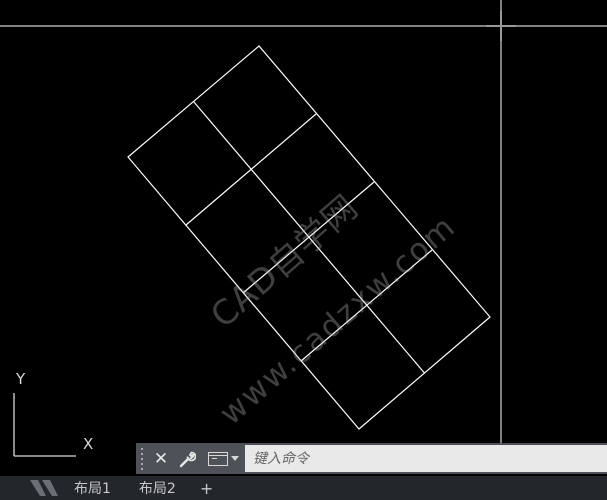 This screenshot has height=500, width=607. What do you see at coordinates (30, 488) in the screenshot?
I see `autodesk-logo-icon` at bounding box center [30, 488].